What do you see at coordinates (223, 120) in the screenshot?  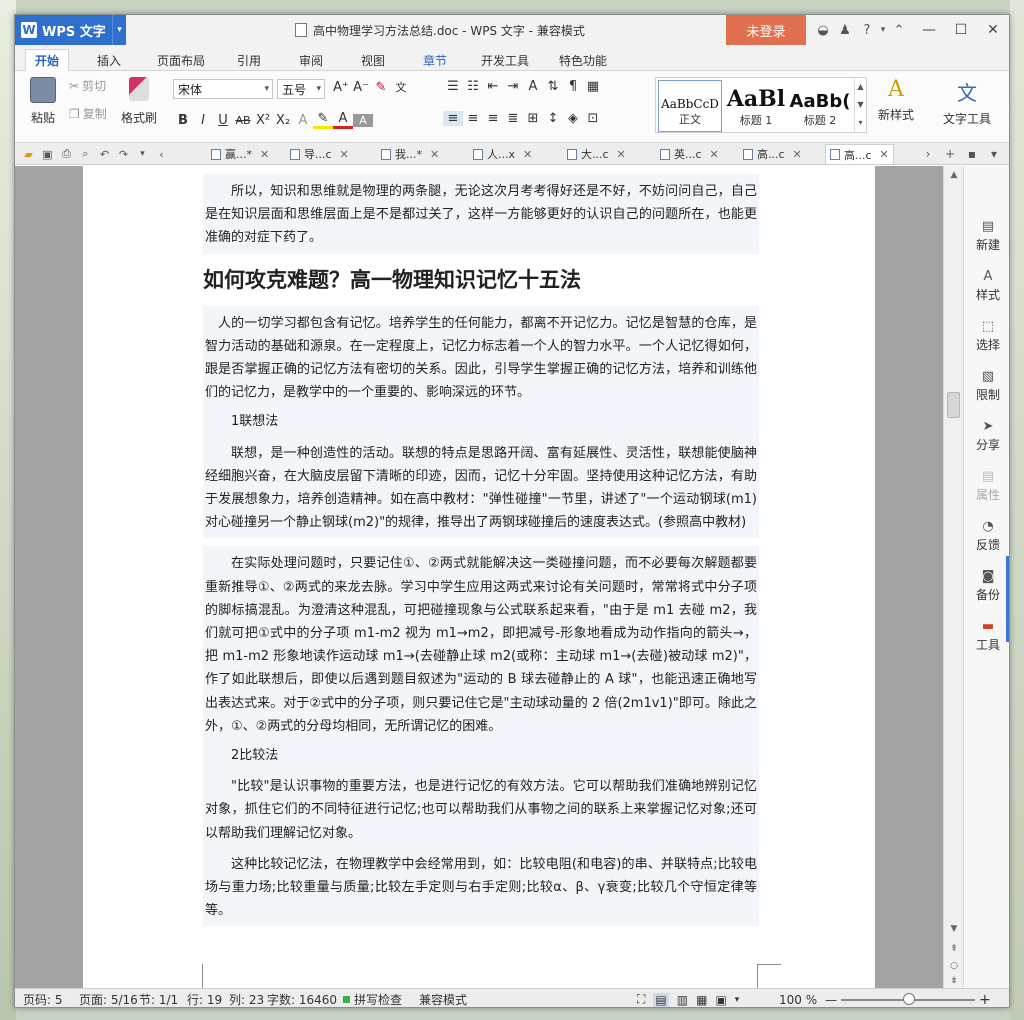 I see `underline-icon: U` at bounding box center [223, 120].